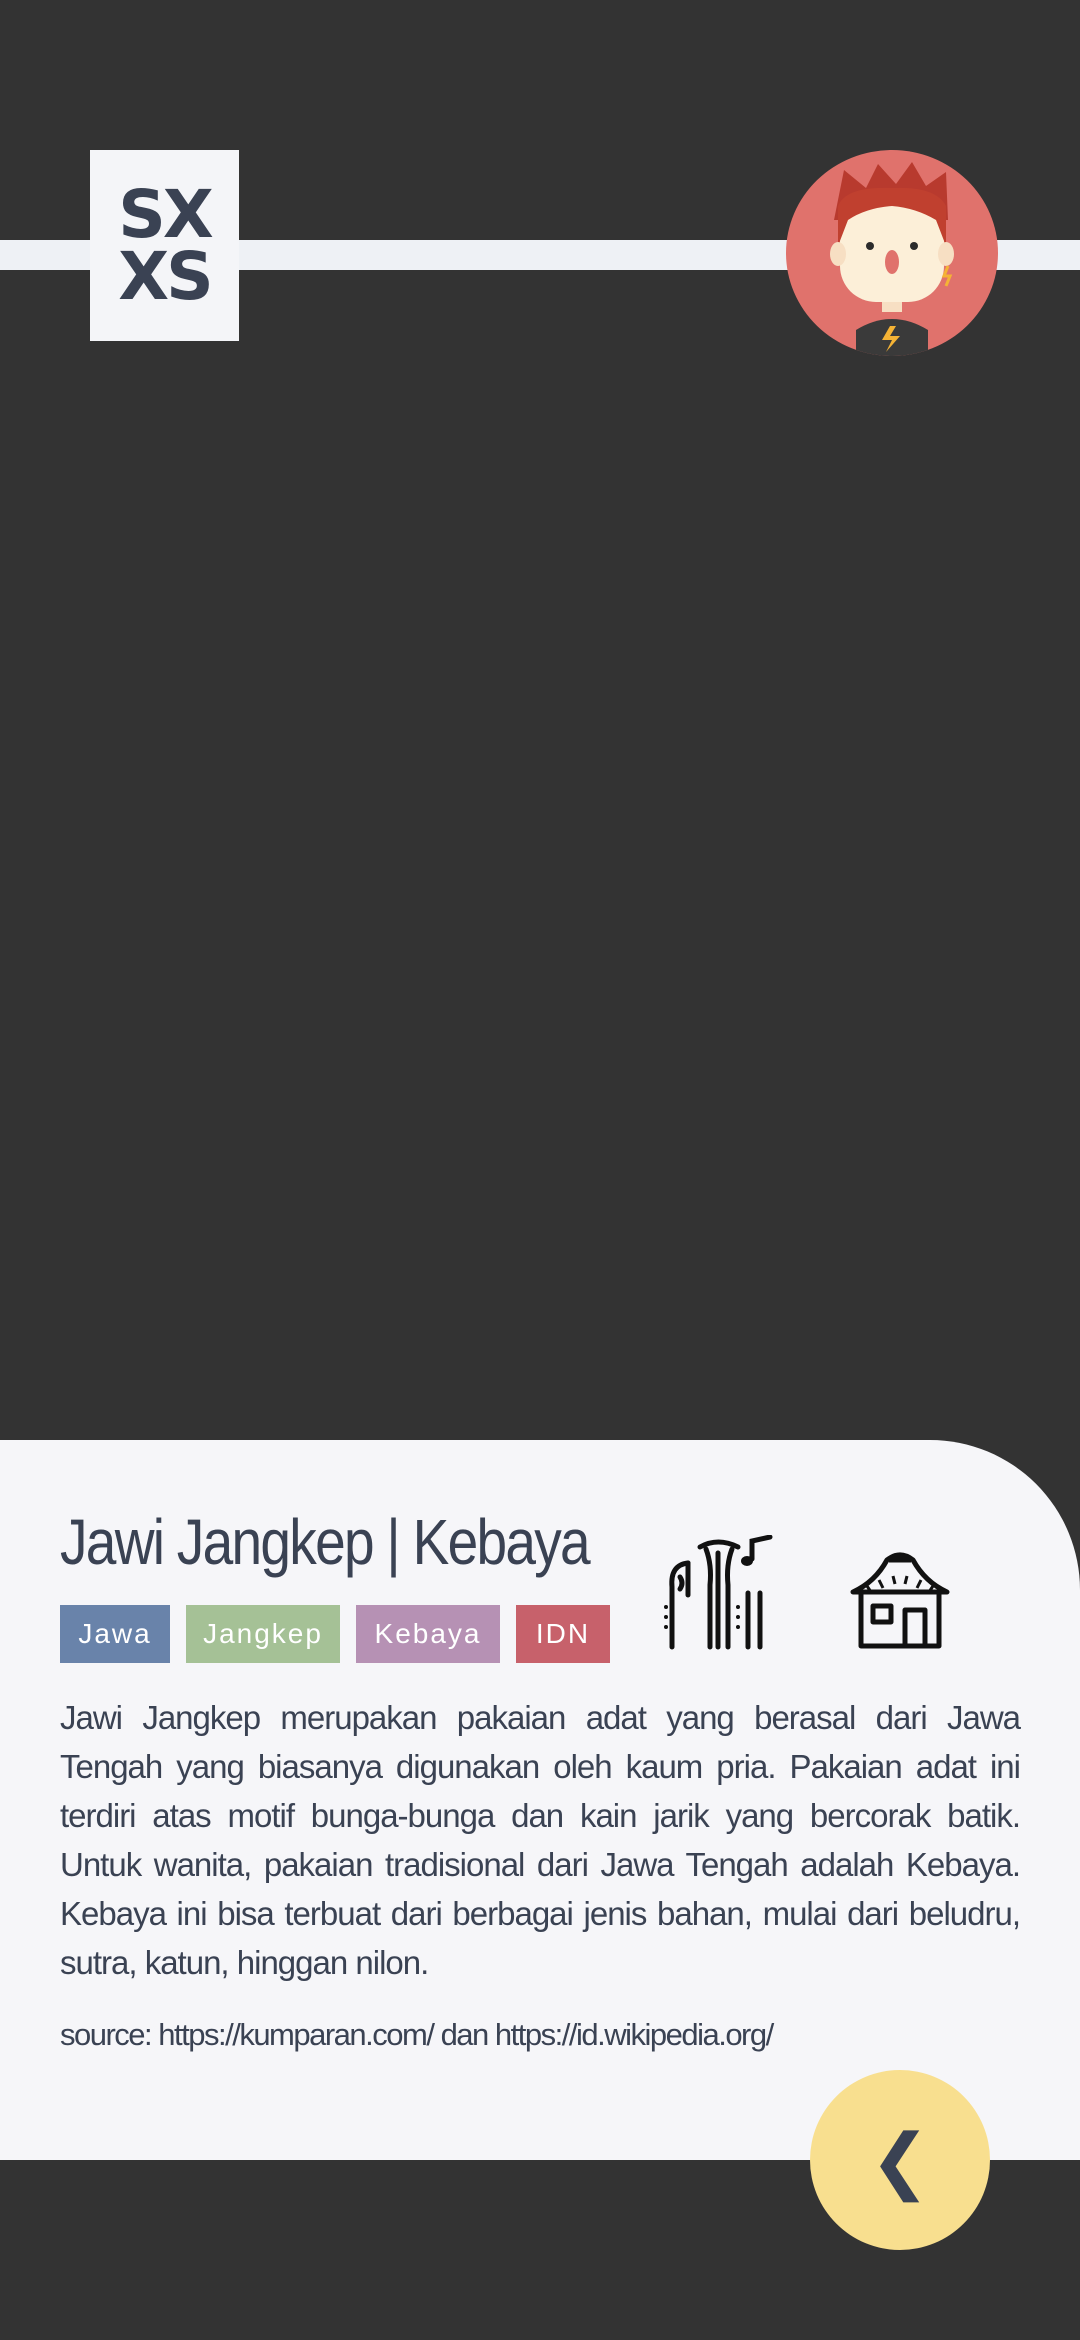 This screenshot has width=1080, height=2340. Describe the element at coordinates (892, 259) in the screenshot. I see `cartoon-avatar-icon` at that location.